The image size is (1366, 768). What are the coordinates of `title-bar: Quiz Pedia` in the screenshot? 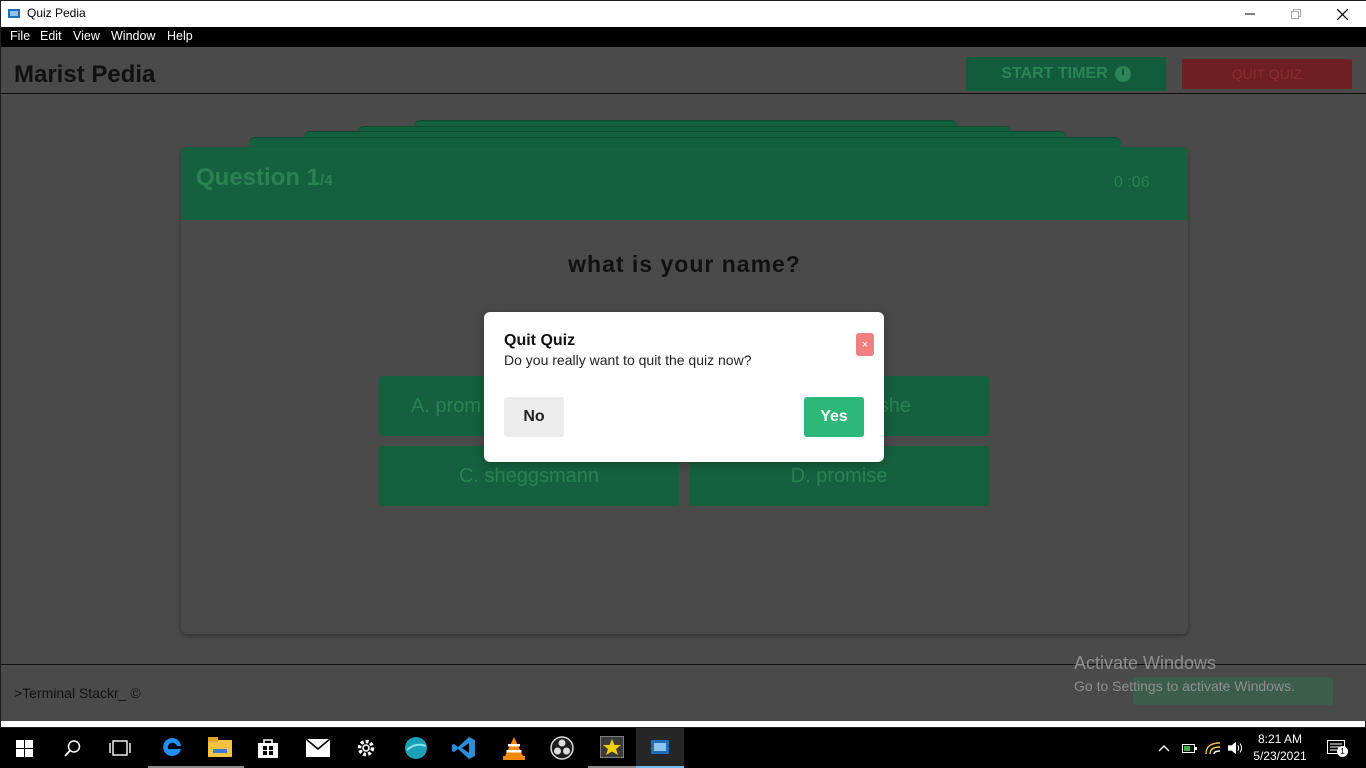 It's located at (683, 14).